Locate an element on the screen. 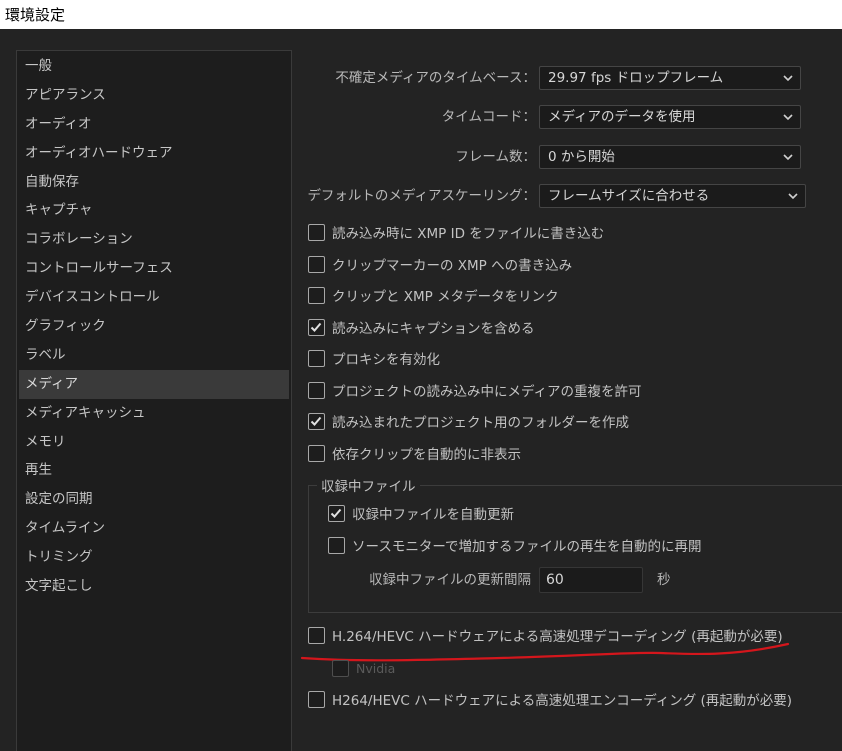 Image resolution: width=842 pixels, height=751 pixels. refresh-interval-unit: 秒 is located at coordinates (664, 580).